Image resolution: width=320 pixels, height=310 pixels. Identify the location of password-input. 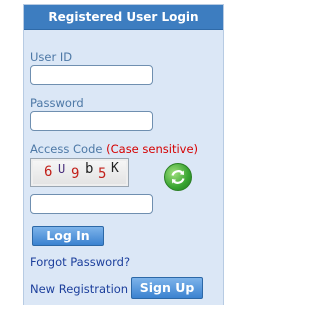
(91, 121).